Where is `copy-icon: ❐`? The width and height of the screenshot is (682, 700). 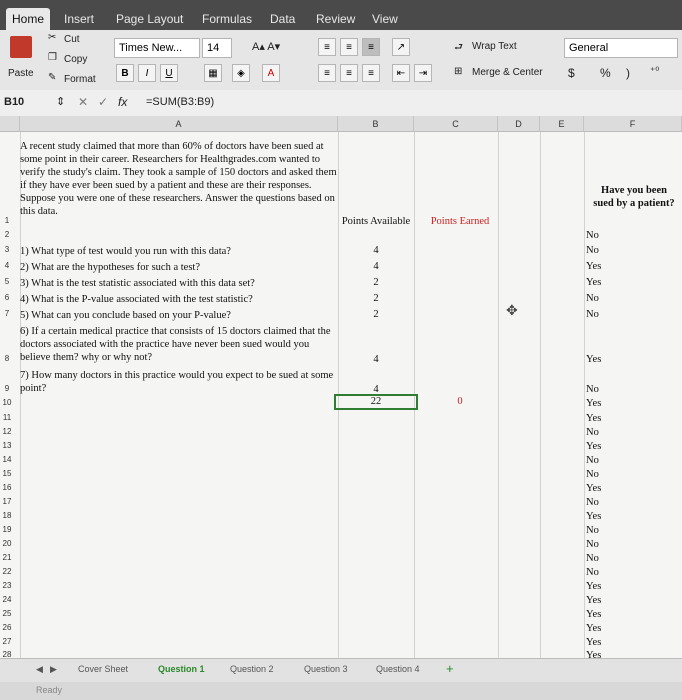
copy-icon: ❐ is located at coordinates (52, 57).